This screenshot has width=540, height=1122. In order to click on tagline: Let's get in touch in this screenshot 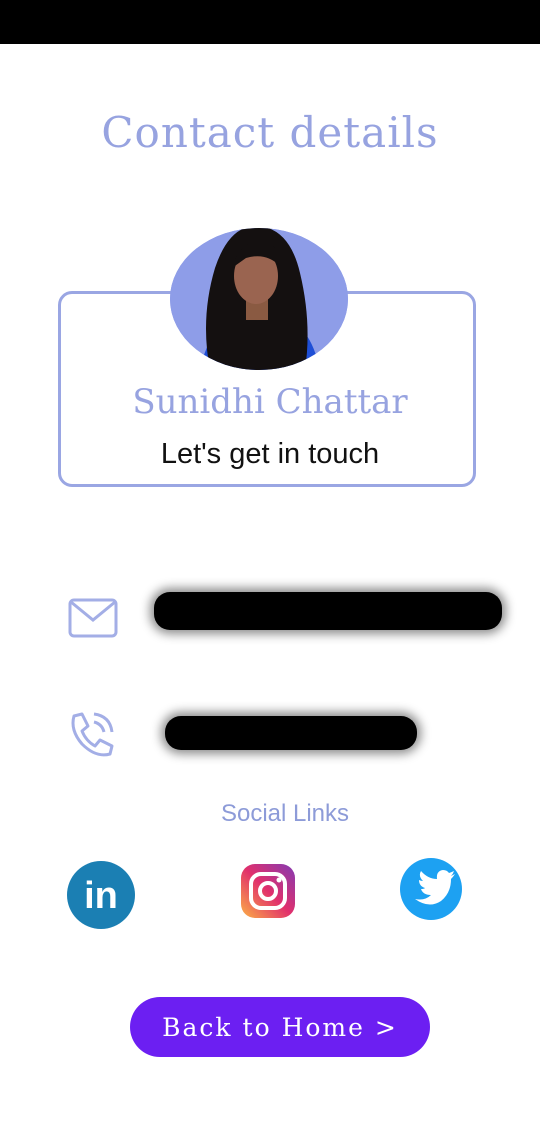, I will do `click(270, 454)`.